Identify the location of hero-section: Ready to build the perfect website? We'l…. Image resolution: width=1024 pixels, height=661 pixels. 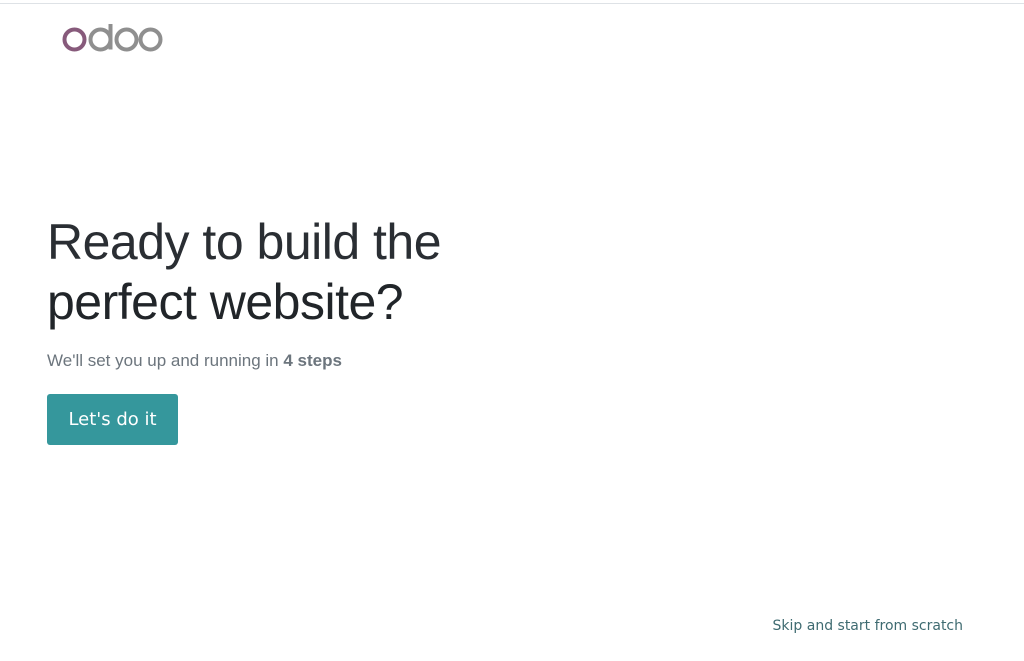
(347, 292).